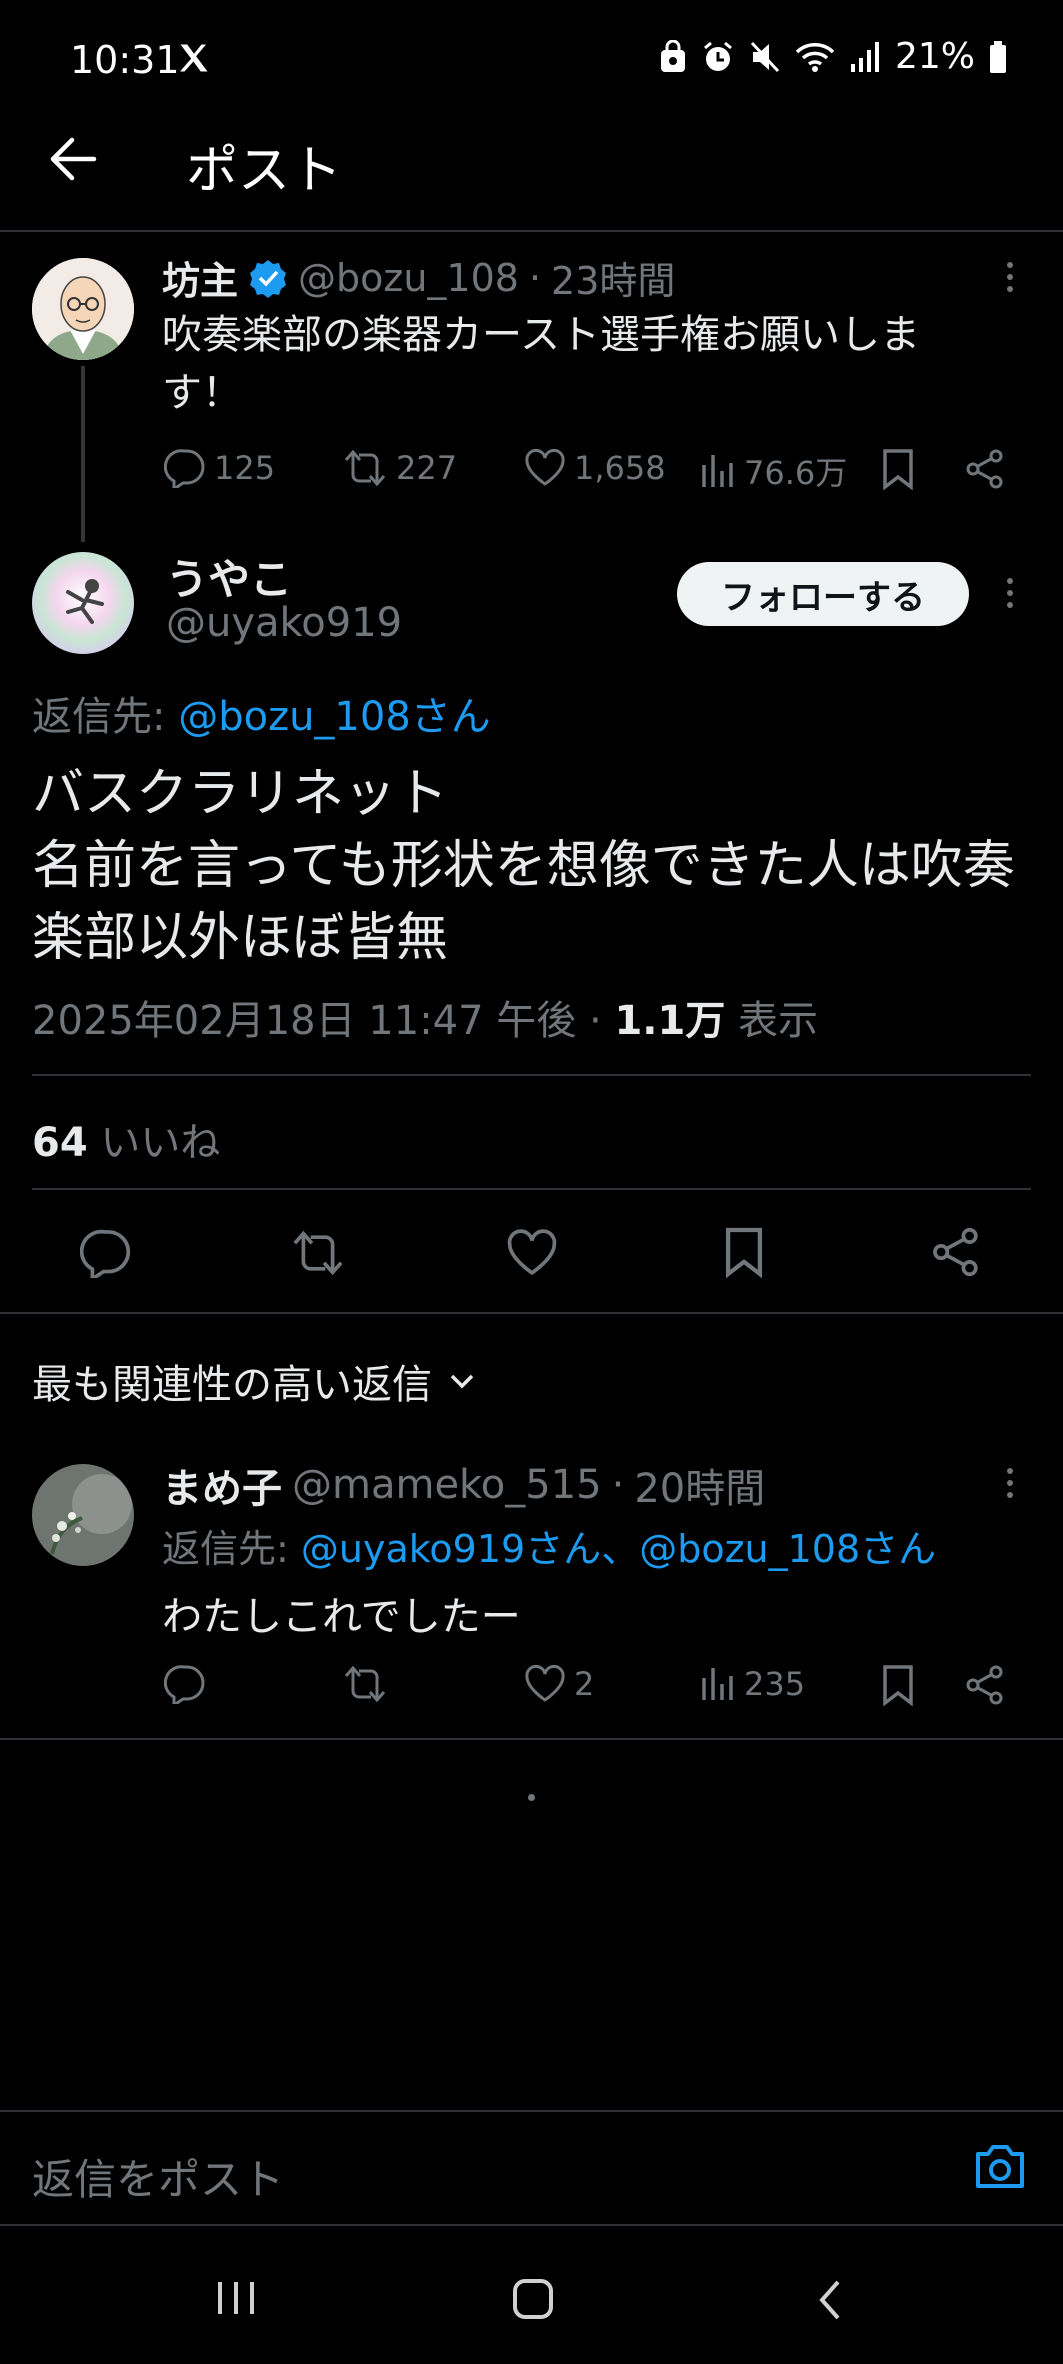 Image resolution: width=1063 pixels, height=2364 pixels. Describe the element at coordinates (865, 57) in the screenshot. I see `signal-icon` at that location.